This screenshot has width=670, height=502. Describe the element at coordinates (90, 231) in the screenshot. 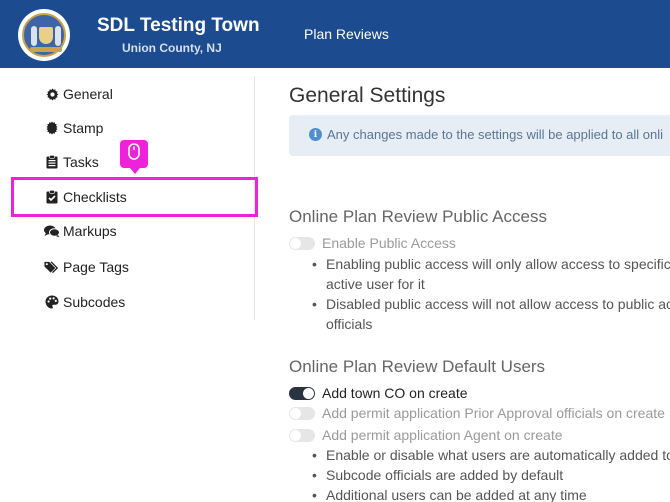

I see `sidebar-item-label: Markups` at that location.